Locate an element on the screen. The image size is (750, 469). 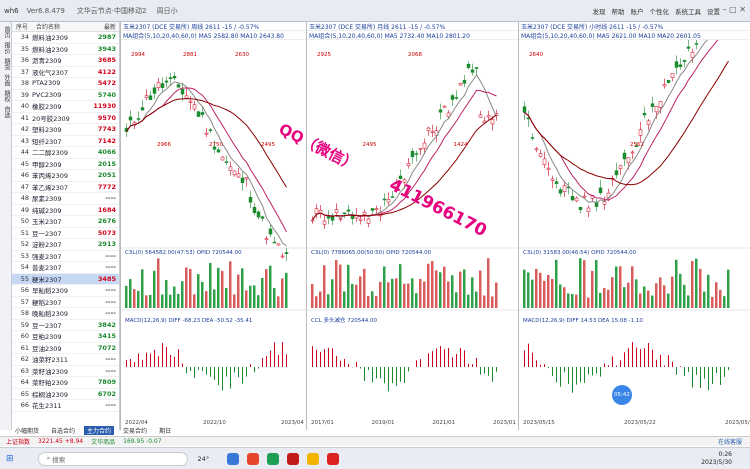
menu-settings: 设置 is located at coordinates (713, 11).